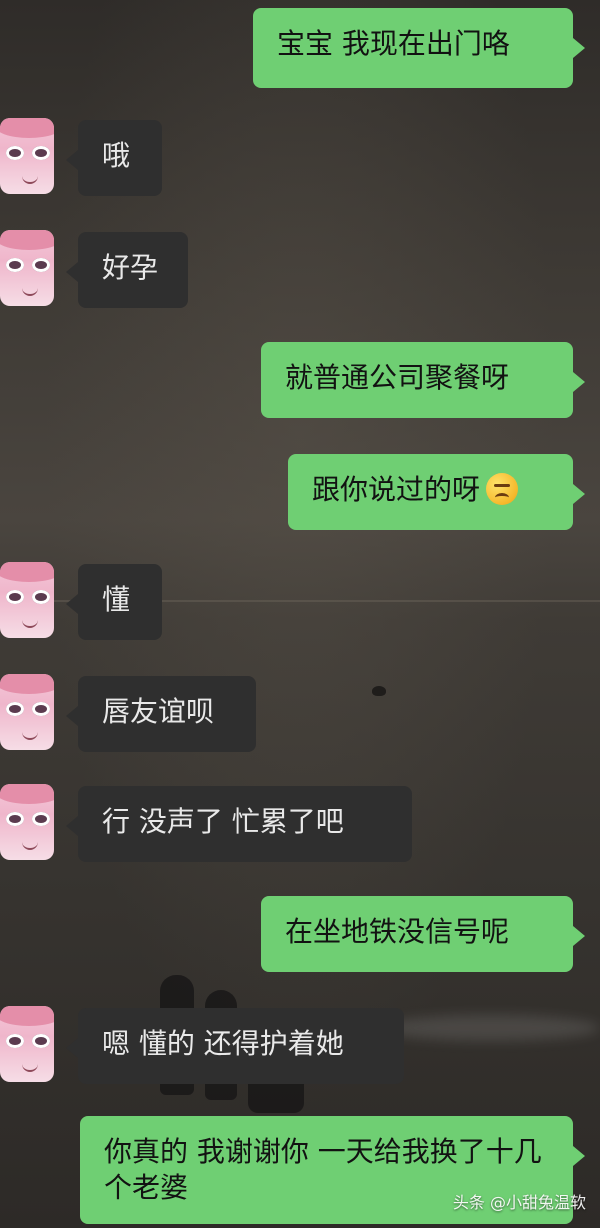  What do you see at coordinates (300, 158) in the screenshot?
I see `message-row: 哦` at bounding box center [300, 158].